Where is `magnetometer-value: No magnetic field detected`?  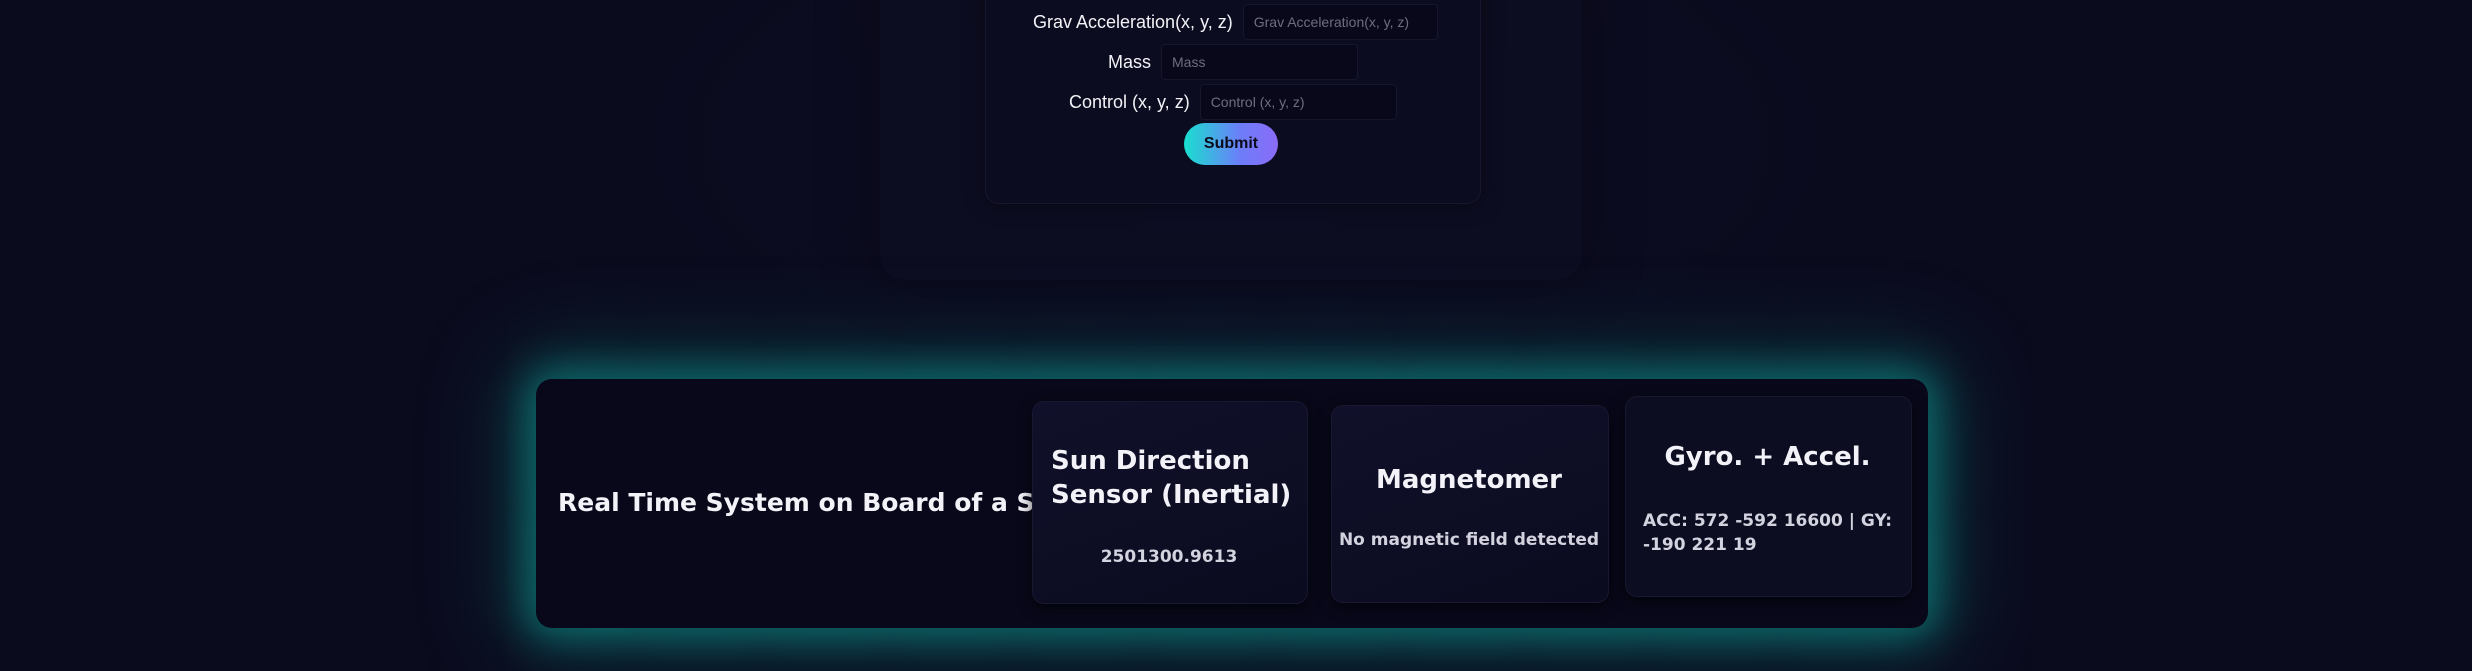 magnetometer-value: No magnetic field detected is located at coordinates (1469, 540).